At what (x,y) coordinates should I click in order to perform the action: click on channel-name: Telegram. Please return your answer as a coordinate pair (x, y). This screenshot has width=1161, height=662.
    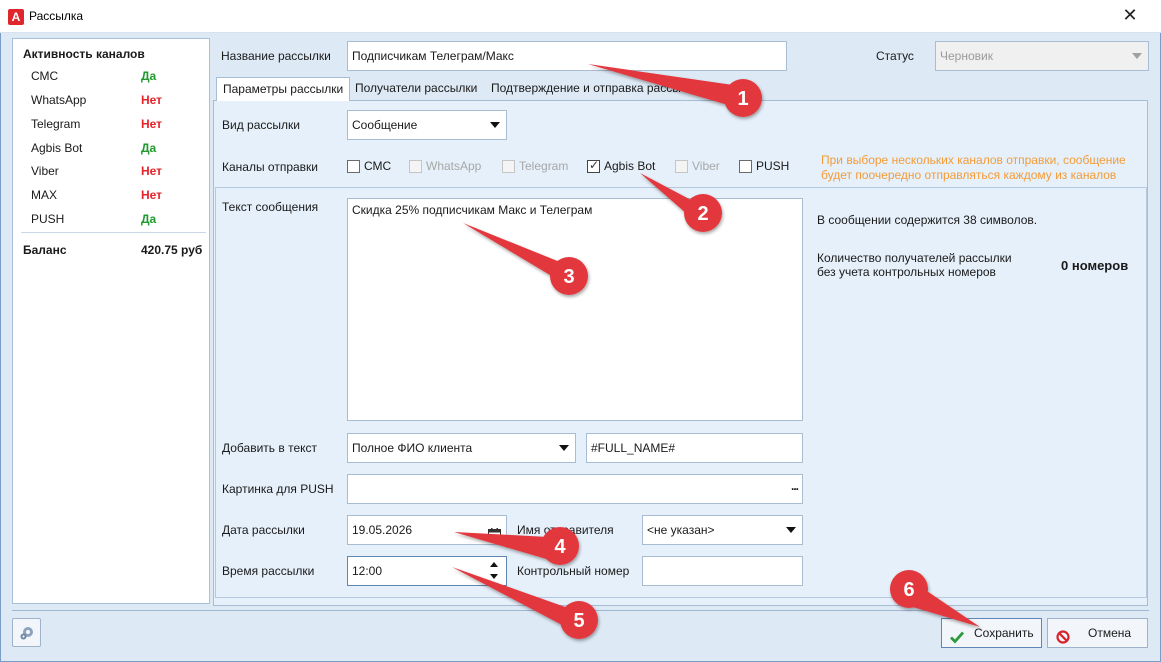
    Looking at the image, I should click on (56, 124).